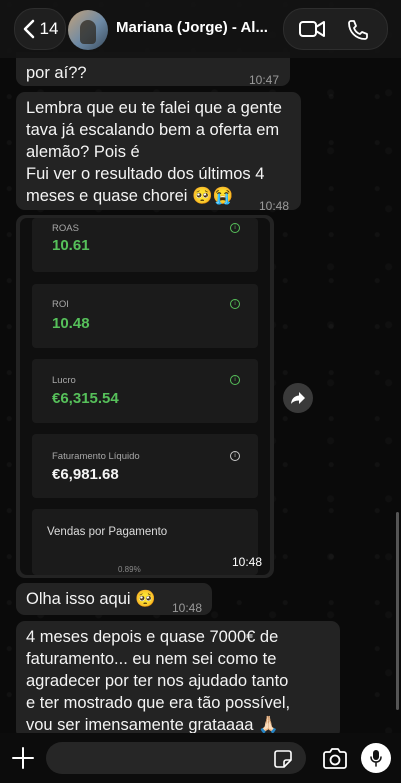  What do you see at coordinates (129, 569) in the screenshot?
I see `vendas-percent: 0.89%` at bounding box center [129, 569].